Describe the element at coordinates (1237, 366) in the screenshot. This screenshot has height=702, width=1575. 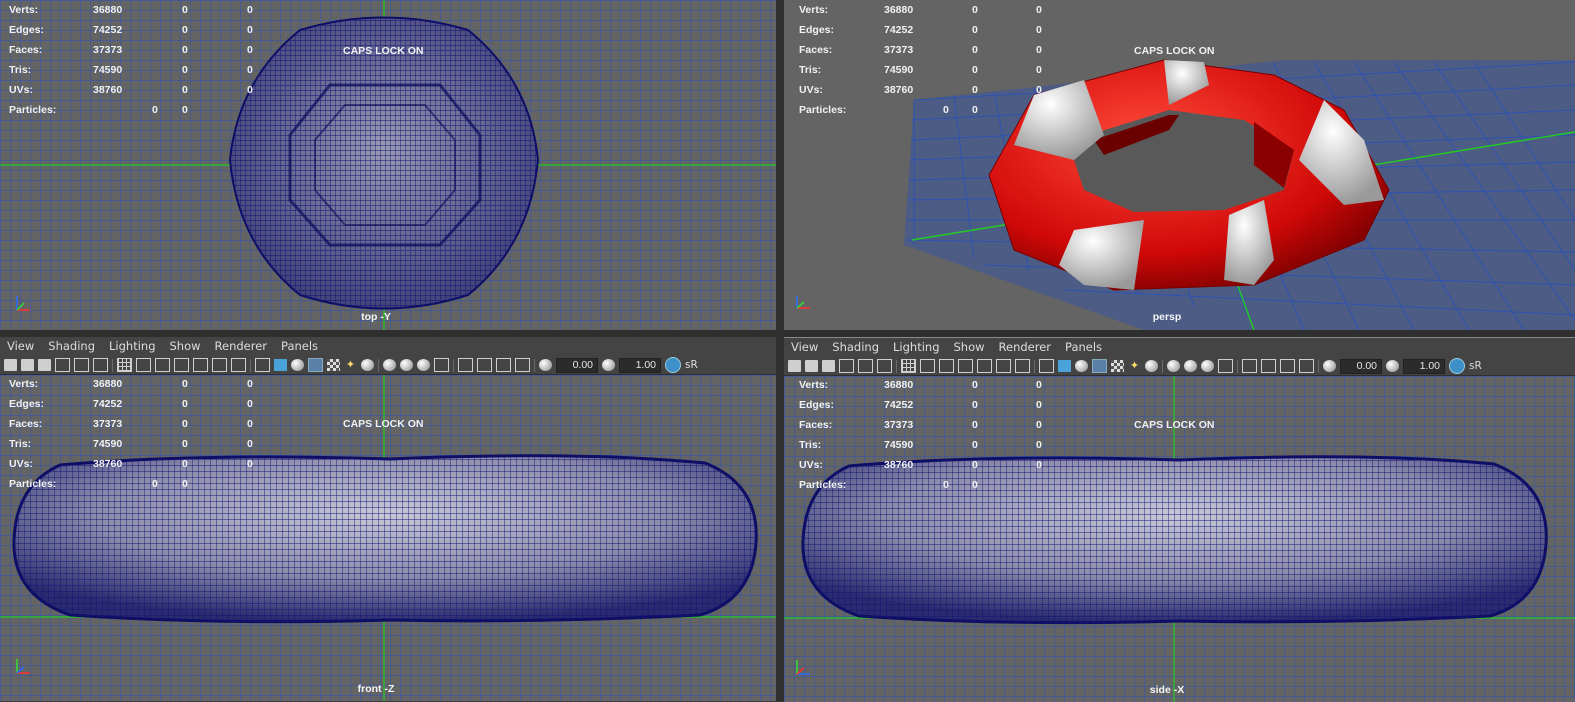
I see `toolbar-separator` at that location.